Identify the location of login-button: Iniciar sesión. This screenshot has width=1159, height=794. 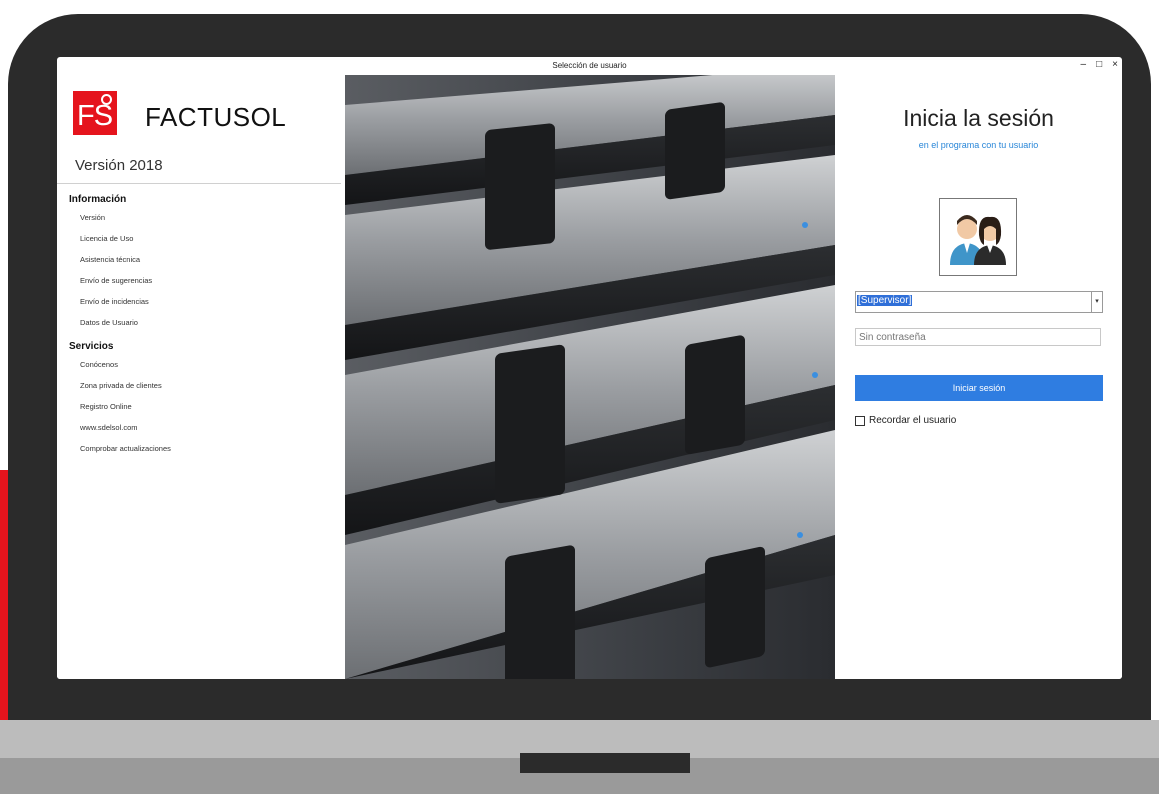
(979, 388).